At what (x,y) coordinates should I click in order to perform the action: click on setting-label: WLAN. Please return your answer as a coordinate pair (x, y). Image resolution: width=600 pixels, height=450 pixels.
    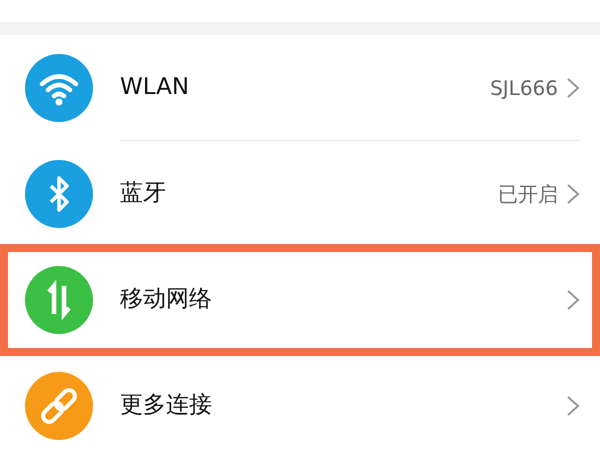
    Looking at the image, I should click on (155, 87).